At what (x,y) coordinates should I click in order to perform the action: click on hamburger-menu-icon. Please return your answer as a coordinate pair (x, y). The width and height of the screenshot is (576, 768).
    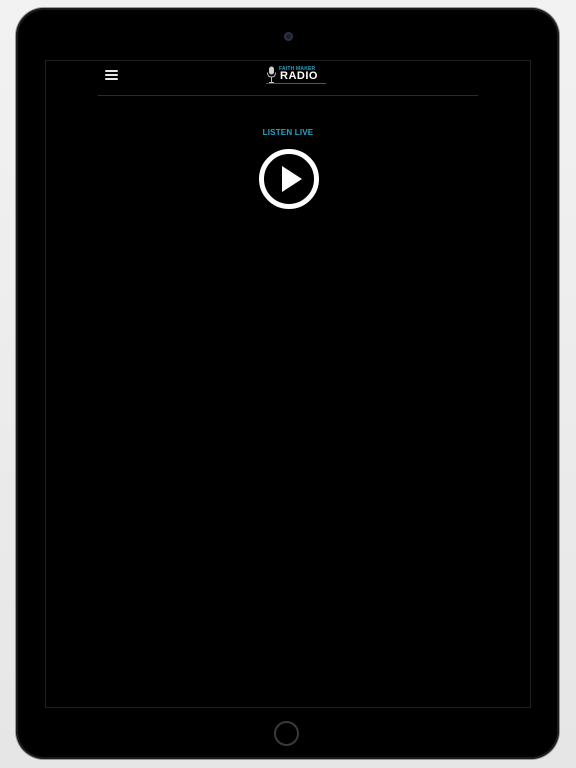
    Looking at the image, I should click on (111, 75).